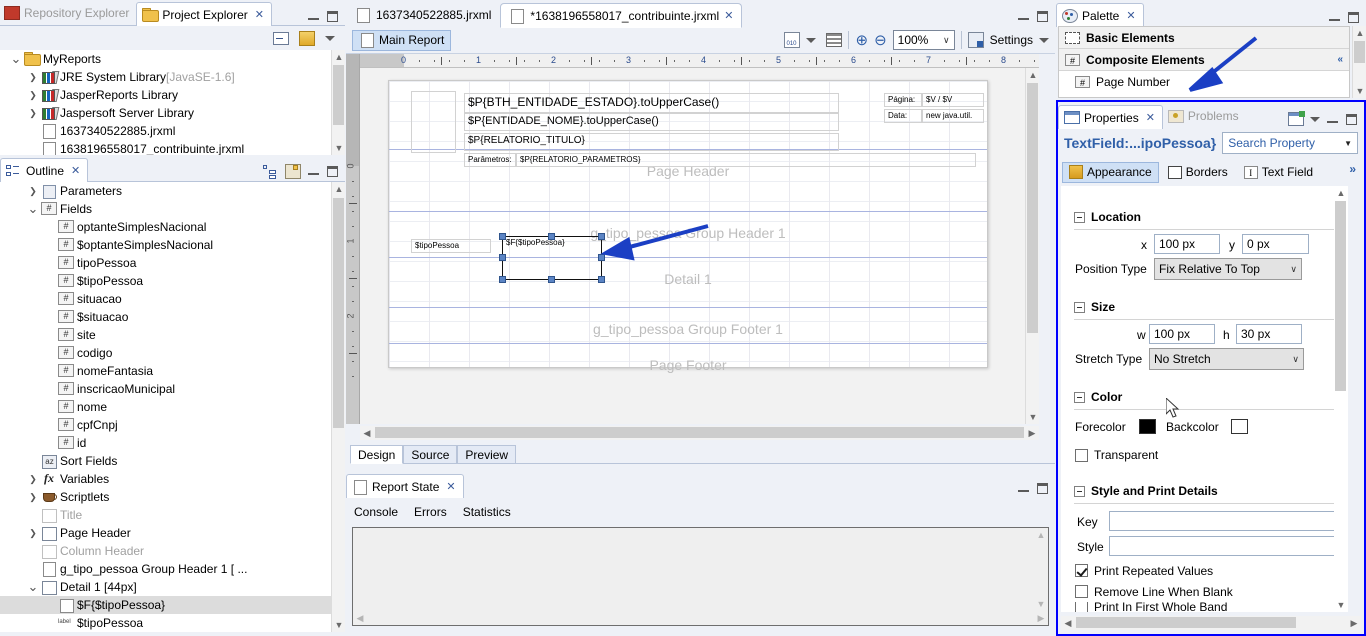 Image resolution: width=1366 pixels, height=636 pixels. What do you see at coordinates (1044, 40) in the screenshot?
I see `settings-dropdown-icon` at bounding box center [1044, 40].